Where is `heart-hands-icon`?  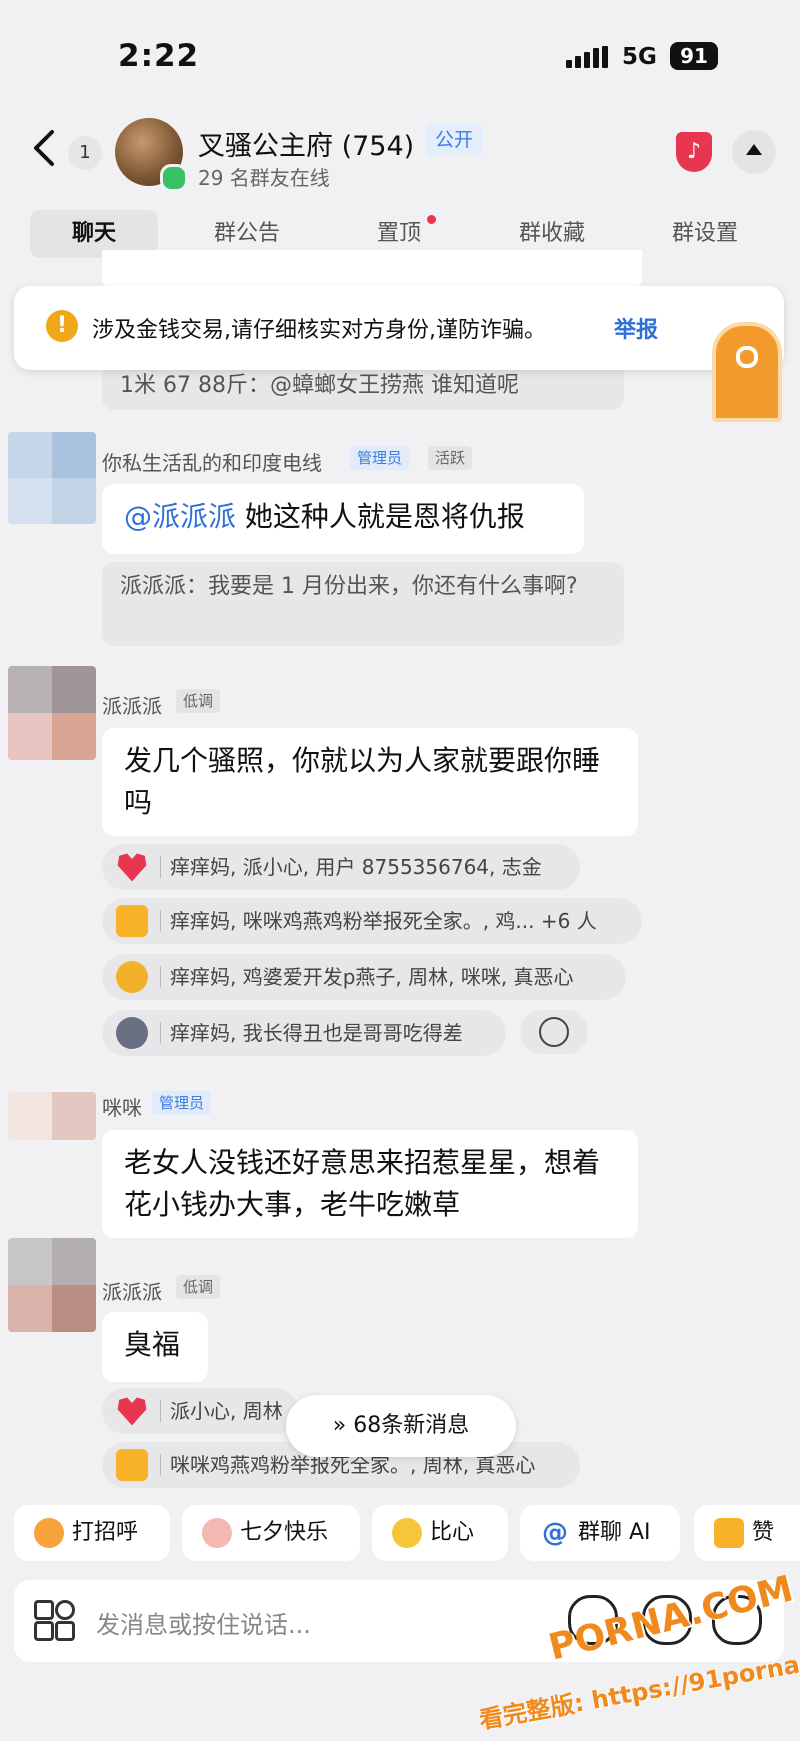 heart-hands-icon is located at coordinates (407, 1533).